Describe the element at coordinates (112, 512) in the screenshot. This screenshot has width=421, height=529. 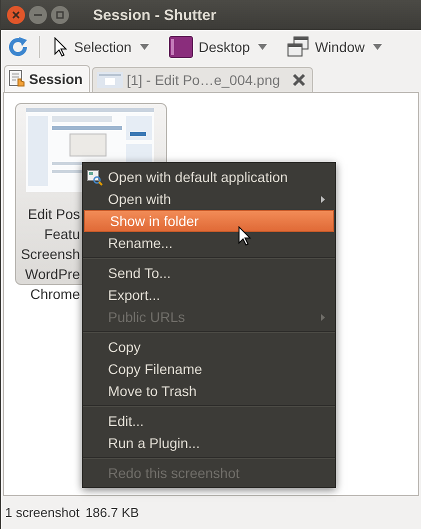
I see `status-text: 186.7 KB` at that location.